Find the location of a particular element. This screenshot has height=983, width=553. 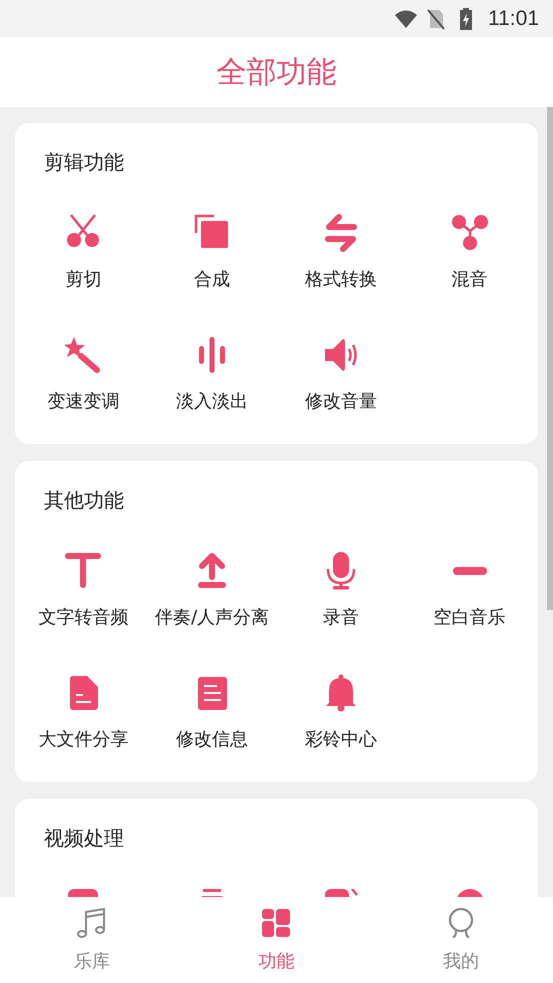

feature-item: 彩铃中心 is located at coordinates (341, 716).